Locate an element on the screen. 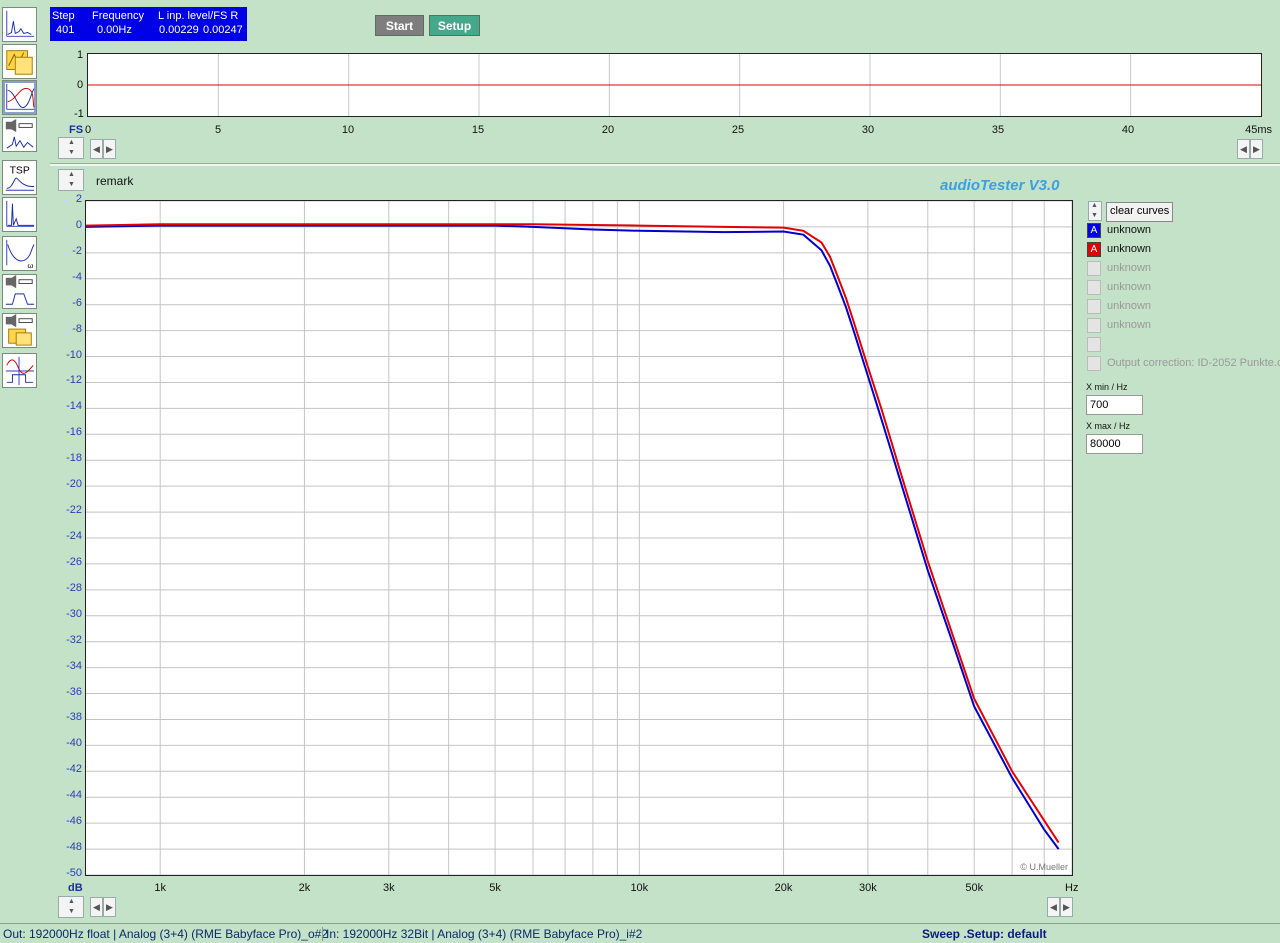 The width and height of the screenshot is (1280, 943). y-tick-label: -10 is located at coordinates (74, 354).